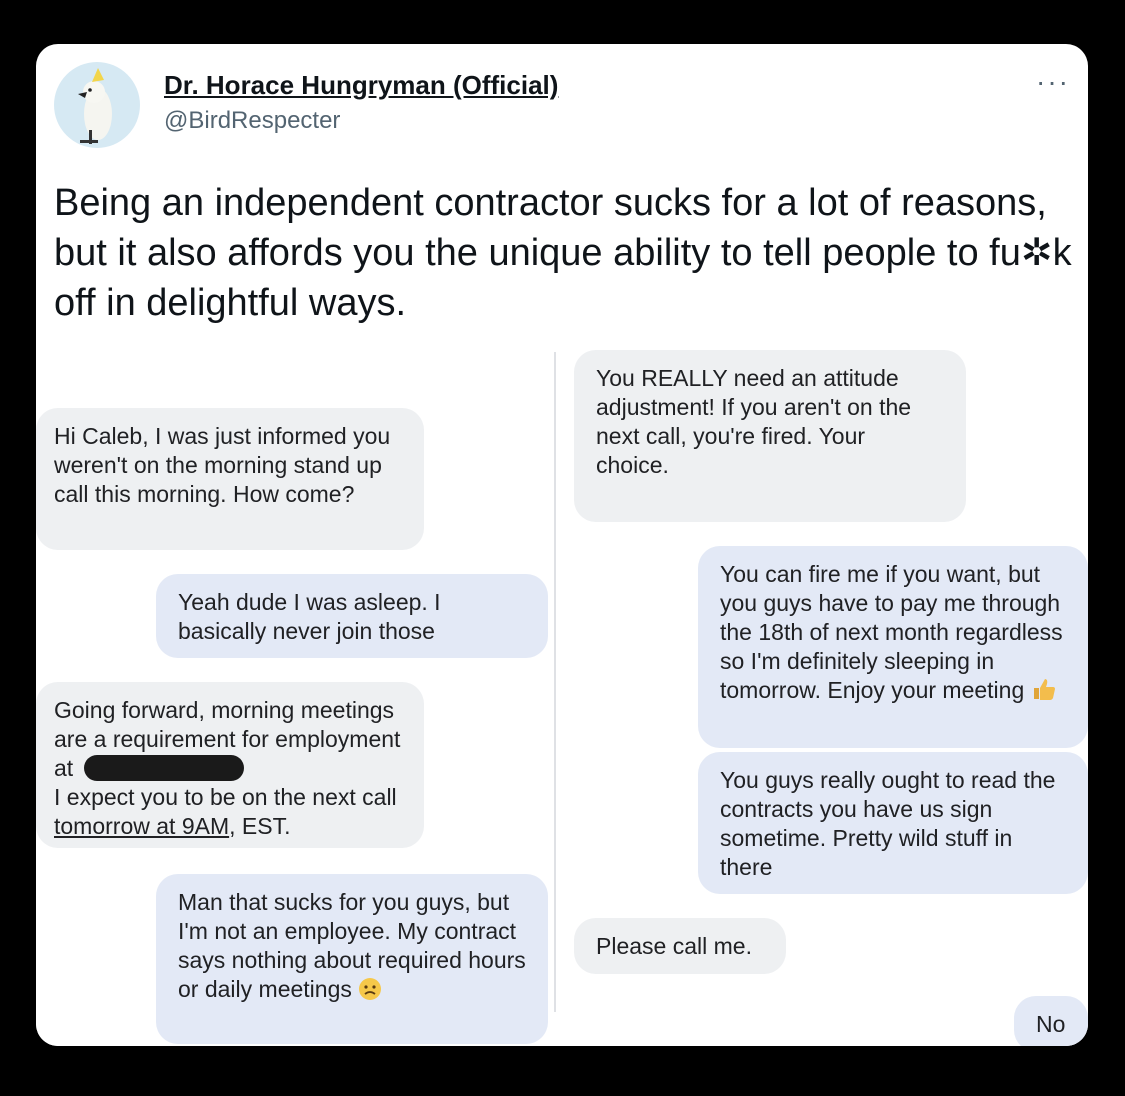 The width and height of the screenshot is (1125, 1096). What do you see at coordinates (141, 826) in the screenshot?
I see `date-link: tomorrow at 9AM` at bounding box center [141, 826].